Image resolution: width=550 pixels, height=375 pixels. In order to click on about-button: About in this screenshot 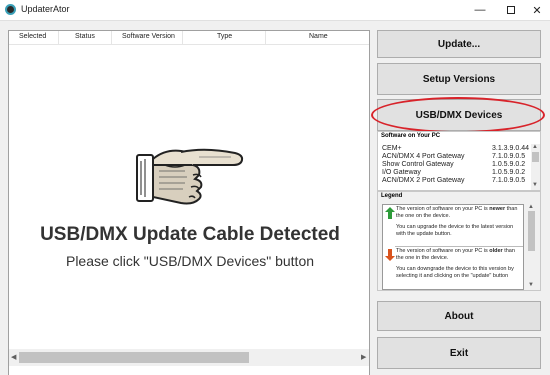, I will do `click(459, 316)`.